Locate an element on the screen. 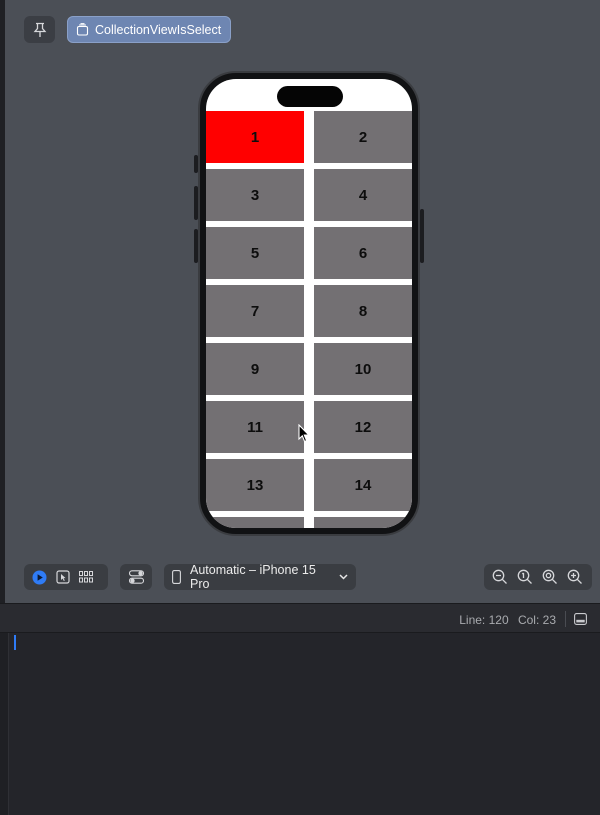 The height and width of the screenshot is (815, 600). debug-area-toggle-icon is located at coordinates (580, 619).